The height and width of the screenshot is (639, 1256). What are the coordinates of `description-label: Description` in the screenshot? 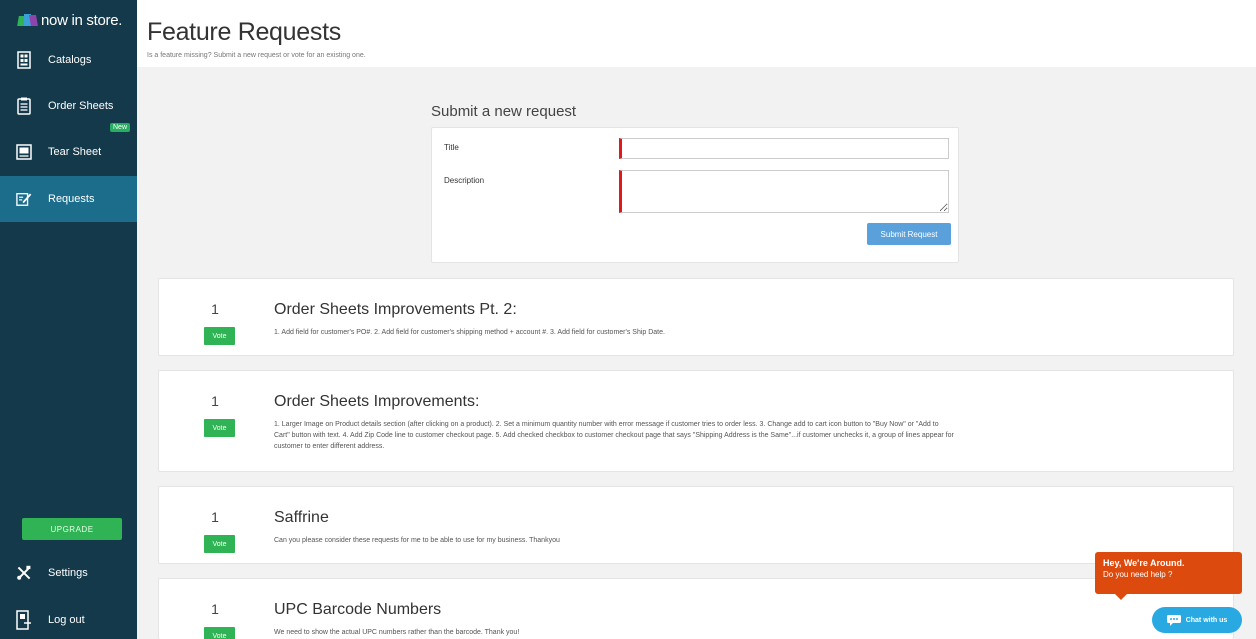 It's located at (464, 180).